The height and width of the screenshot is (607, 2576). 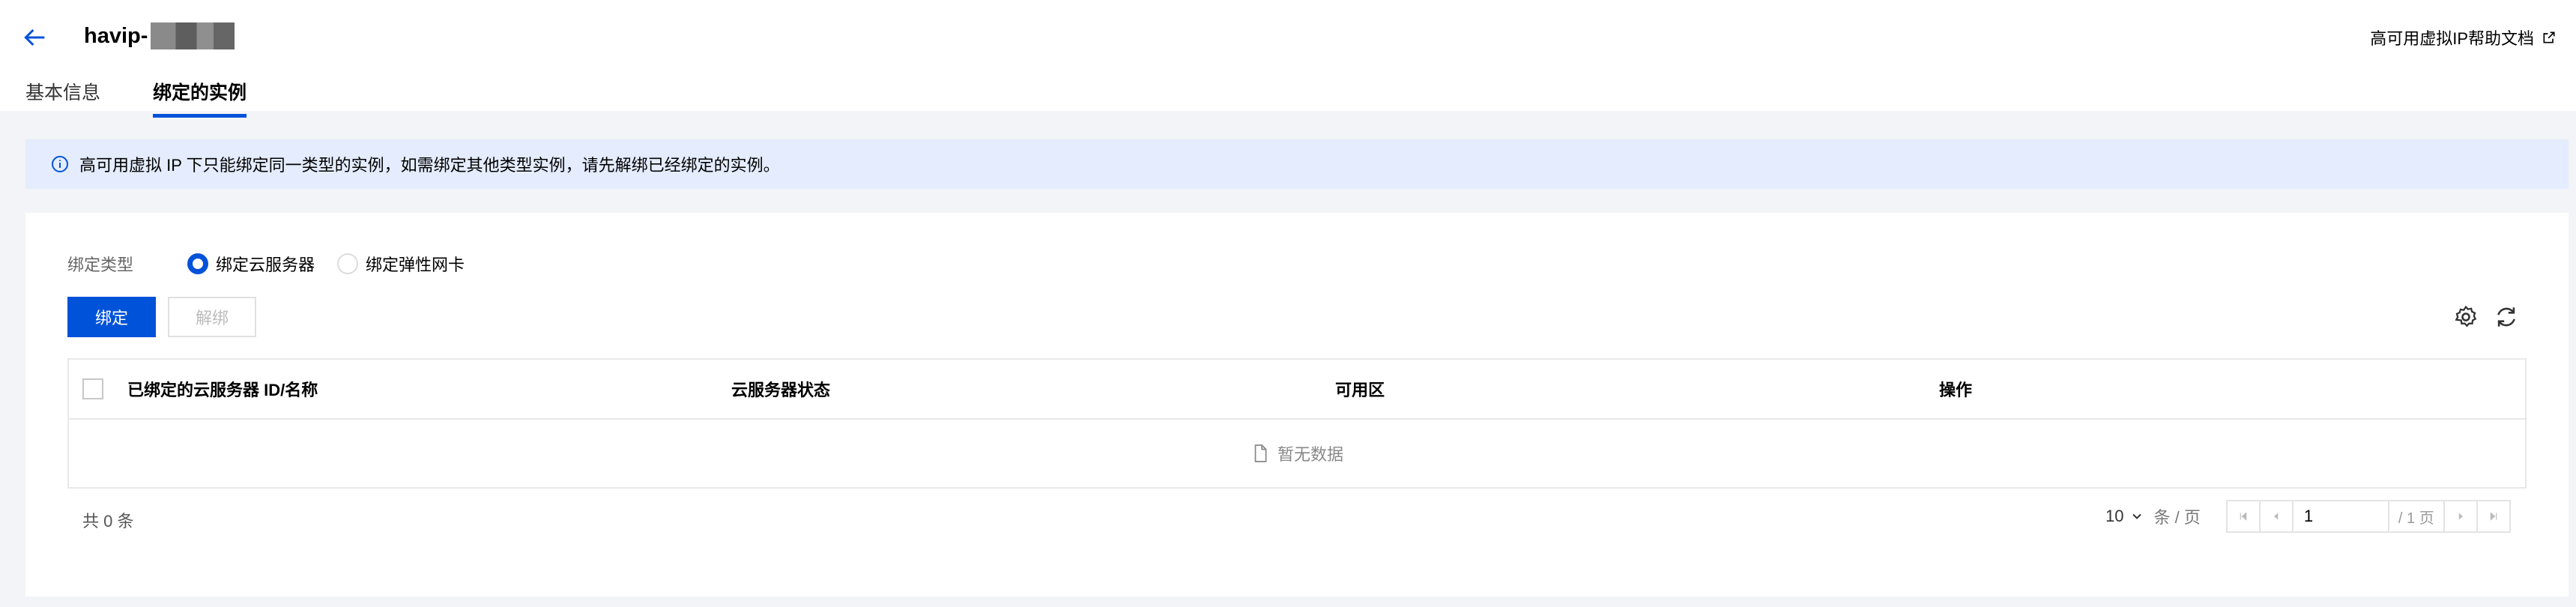 I want to click on radio-bind-eni: 绑定弹性网卡, so click(x=401, y=264).